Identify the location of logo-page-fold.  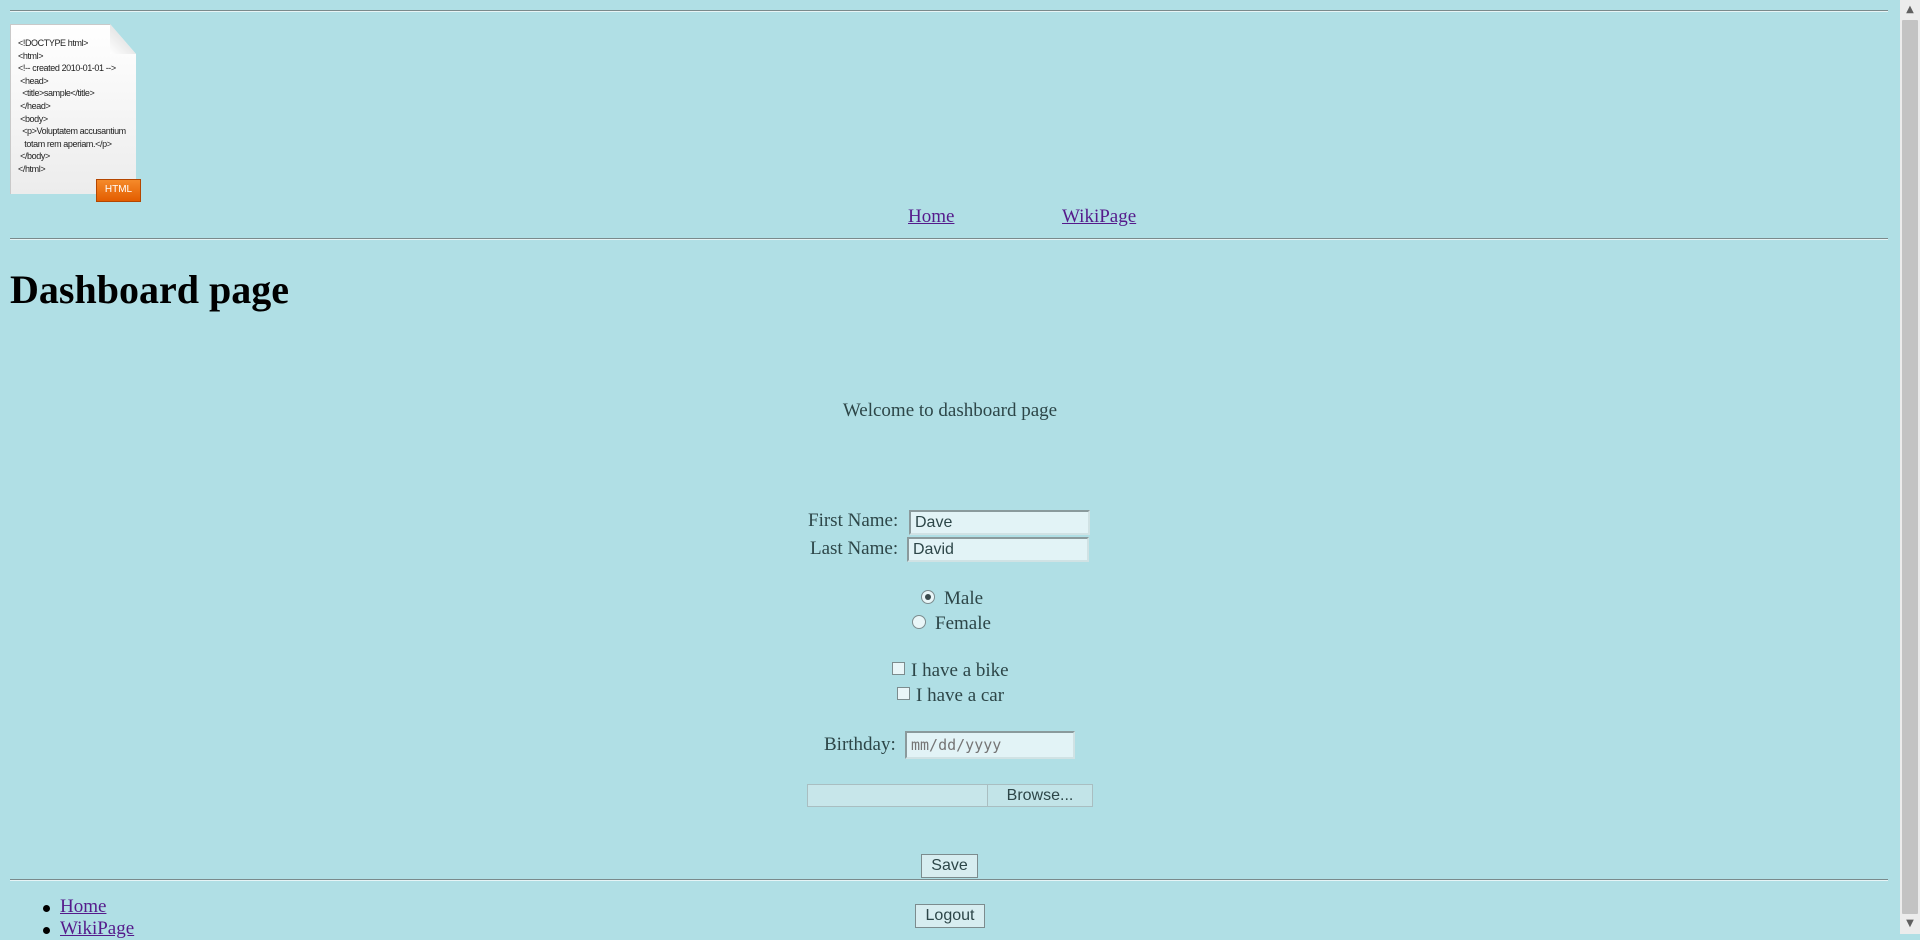
(123, 39).